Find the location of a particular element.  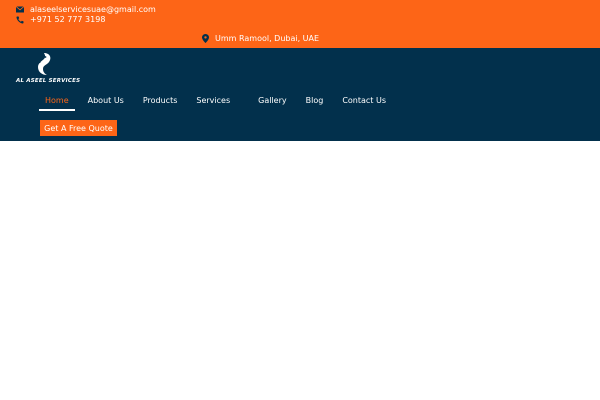

email-contact: alaseelservicesuae@gmail.com is located at coordinates (86, 9).